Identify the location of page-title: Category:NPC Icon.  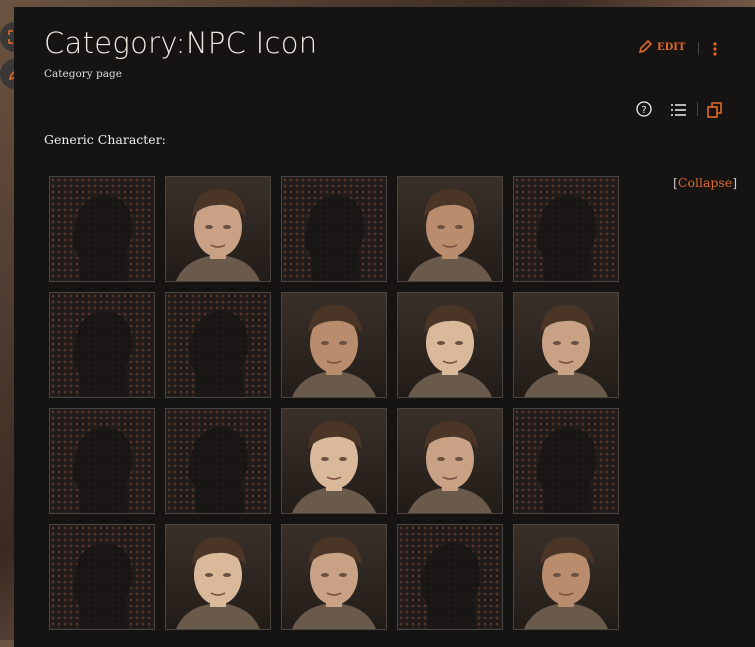
(181, 43).